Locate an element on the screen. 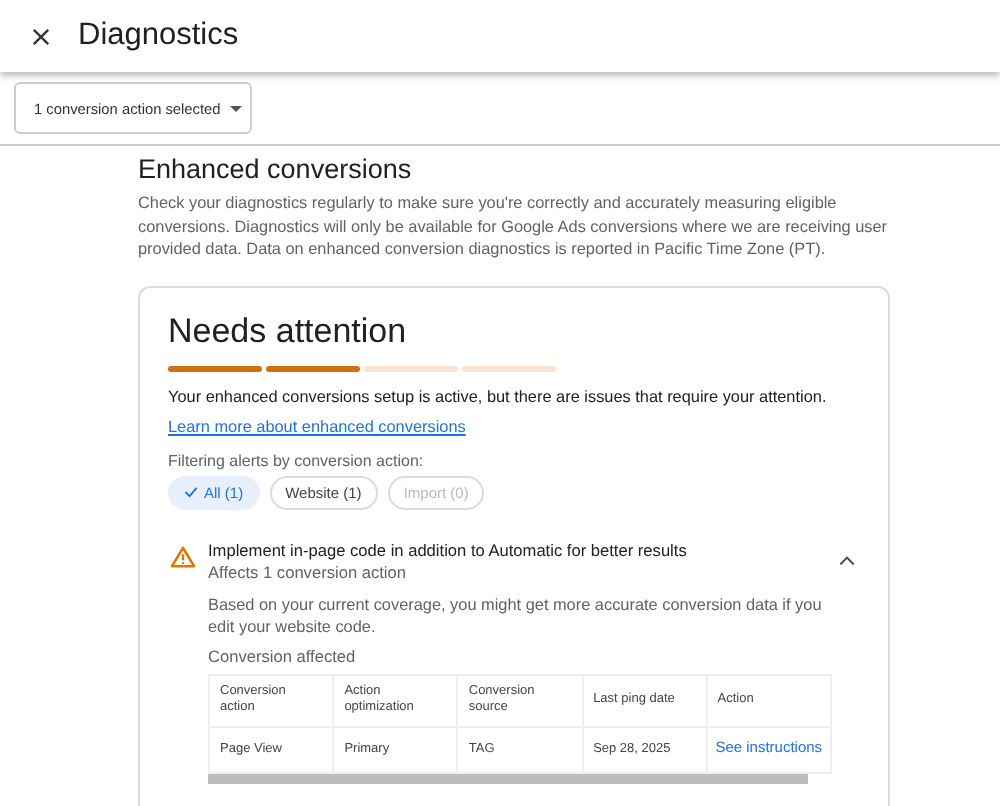 The width and height of the screenshot is (1000, 806). section-title: Enhanced conversions is located at coordinates (276, 169).